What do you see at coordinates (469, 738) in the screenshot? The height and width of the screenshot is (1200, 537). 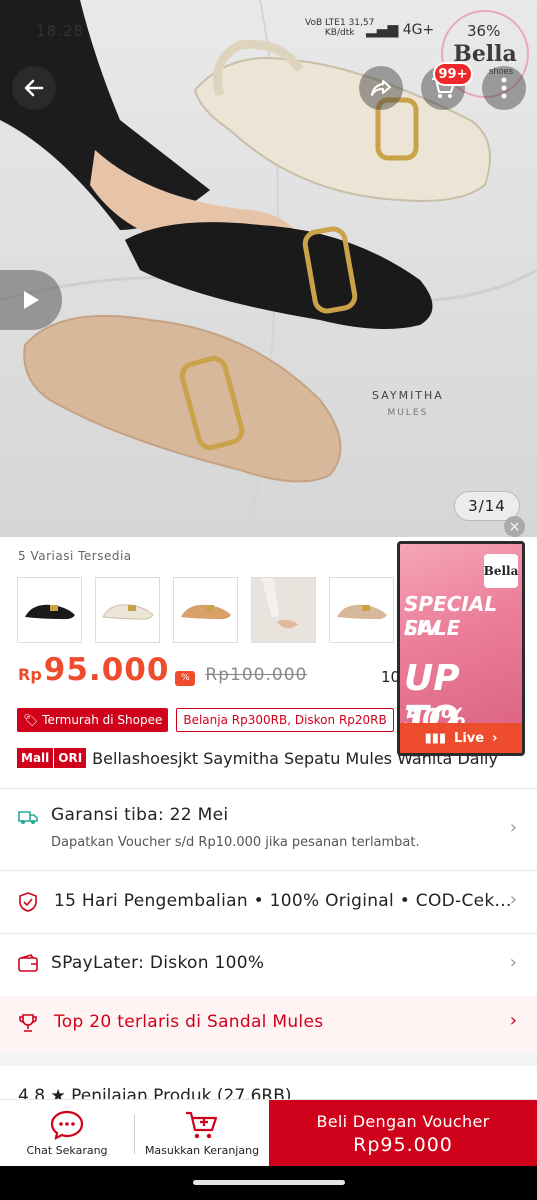 I see `live-button-label: Live` at bounding box center [469, 738].